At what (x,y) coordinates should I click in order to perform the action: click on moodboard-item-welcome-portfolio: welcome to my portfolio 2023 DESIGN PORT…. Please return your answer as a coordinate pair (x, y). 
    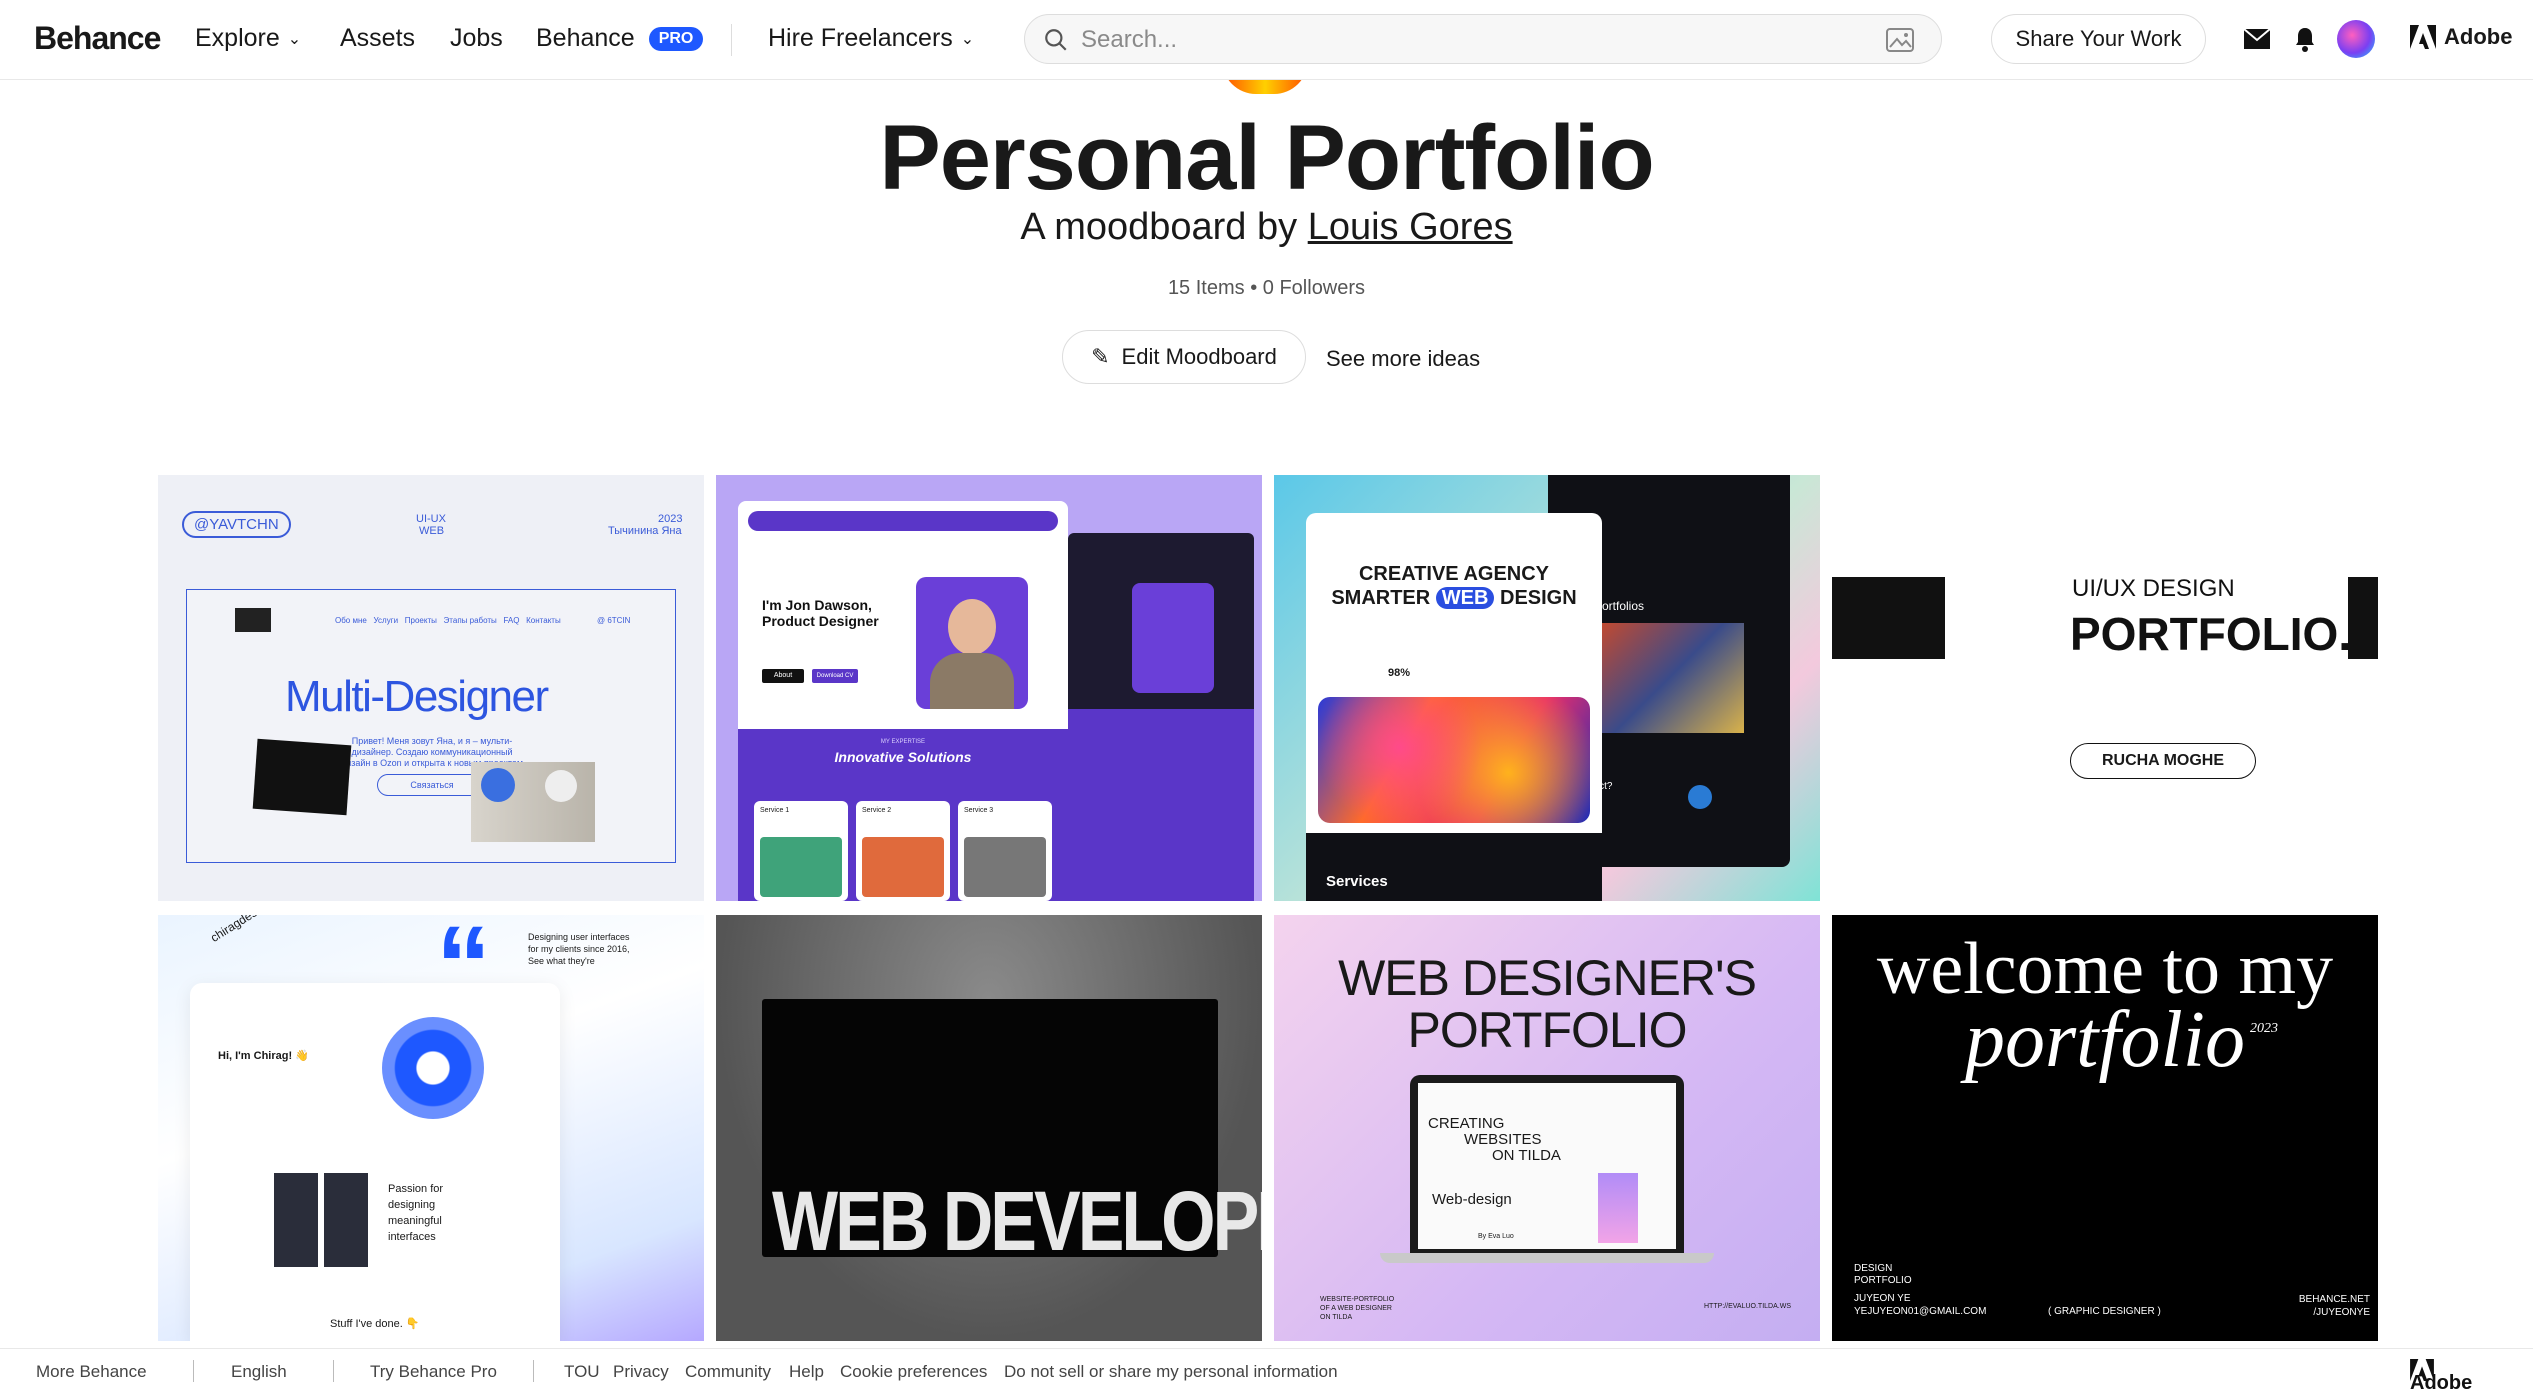
    Looking at the image, I should click on (2105, 1128).